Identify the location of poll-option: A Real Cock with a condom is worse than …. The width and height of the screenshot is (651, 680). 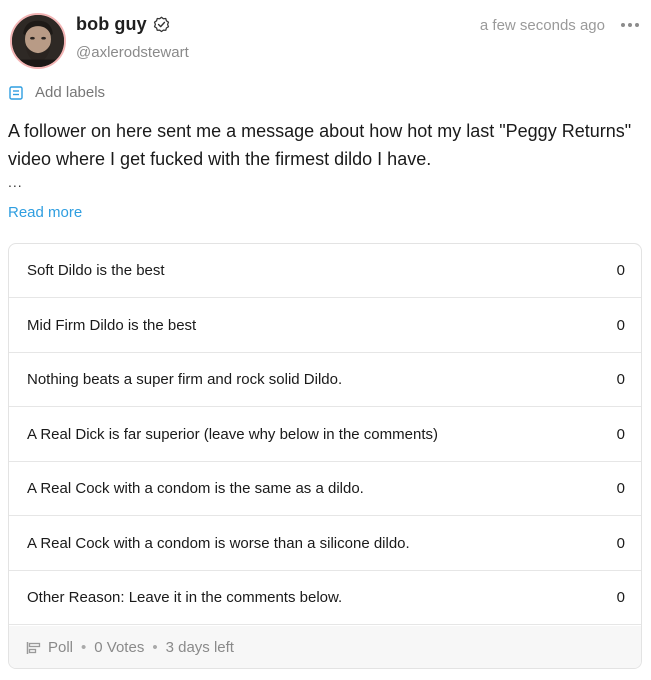
(325, 544).